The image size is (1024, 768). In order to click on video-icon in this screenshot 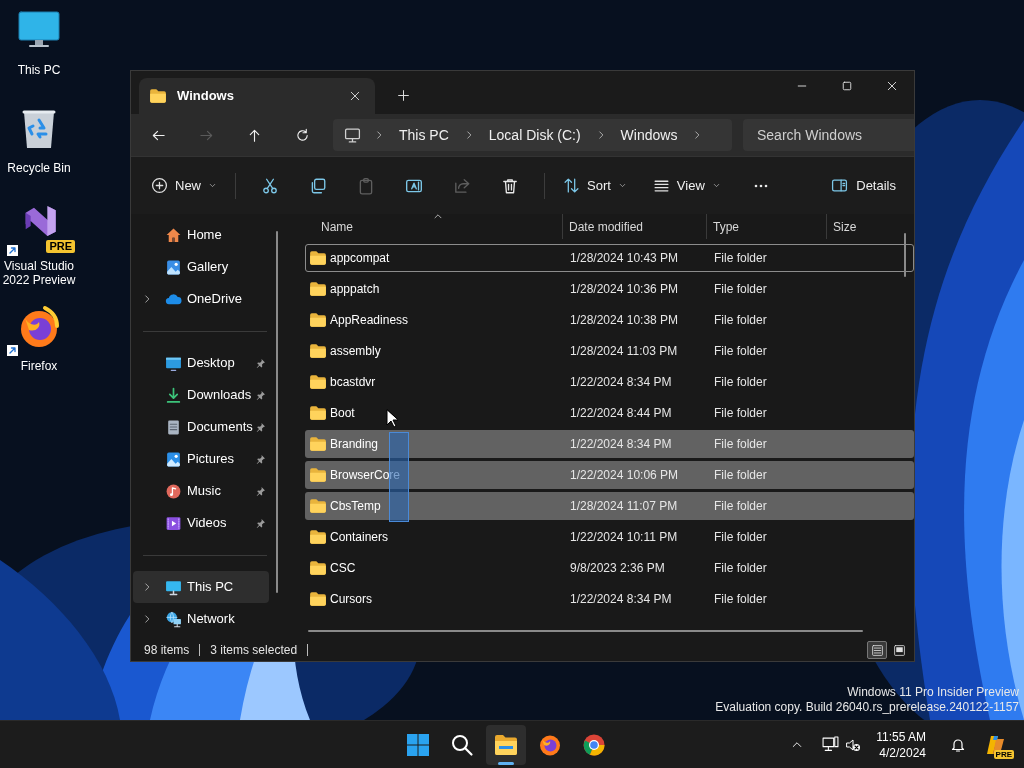, I will do `click(173, 523)`.